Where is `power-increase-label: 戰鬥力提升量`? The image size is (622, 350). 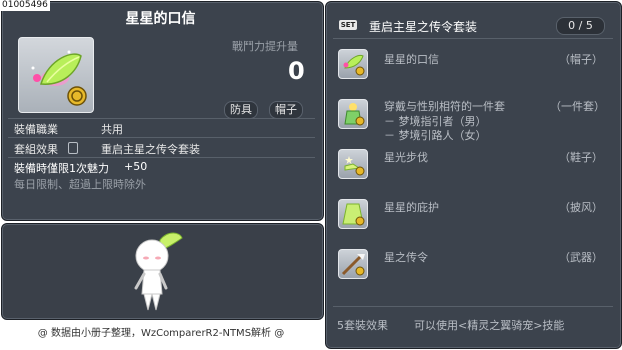 power-increase-label: 戰鬥力提升量 is located at coordinates (265, 46).